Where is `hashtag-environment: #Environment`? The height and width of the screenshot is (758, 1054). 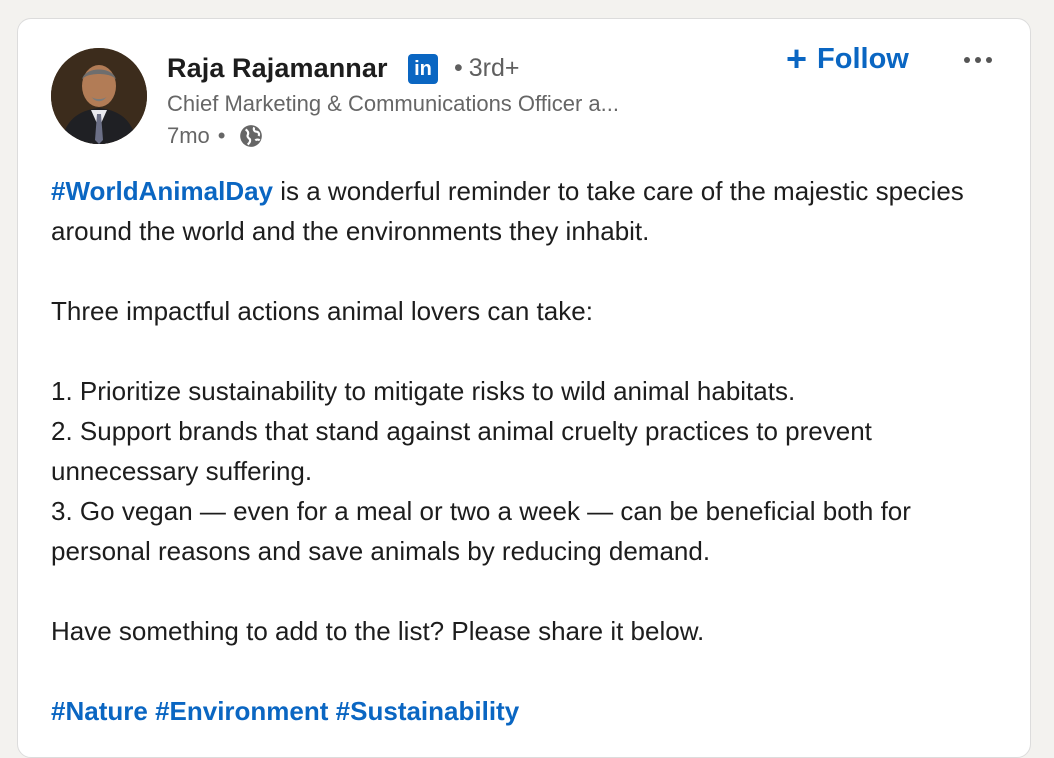 hashtag-environment: #Environment is located at coordinates (241, 711).